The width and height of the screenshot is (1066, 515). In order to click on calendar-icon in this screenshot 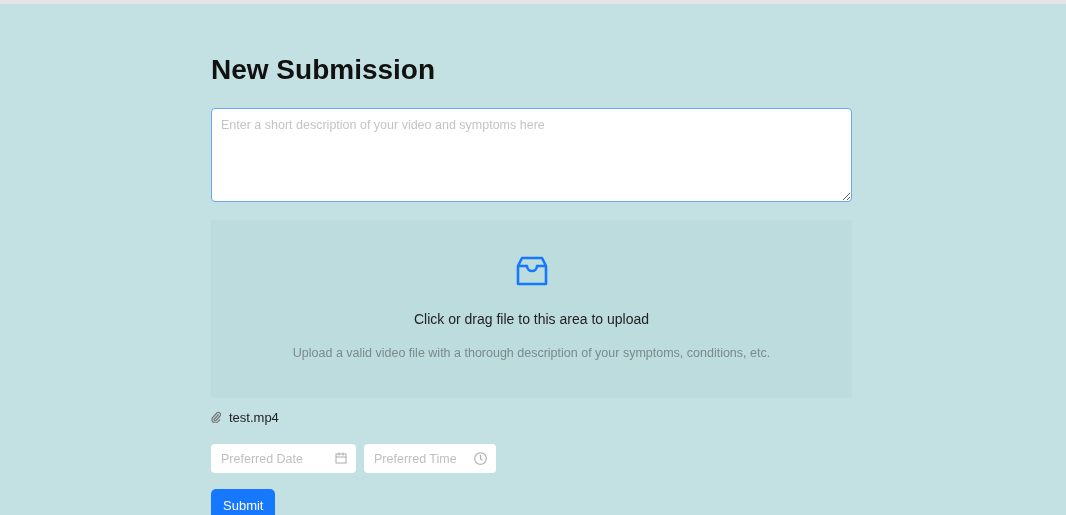, I will do `click(341, 458)`.